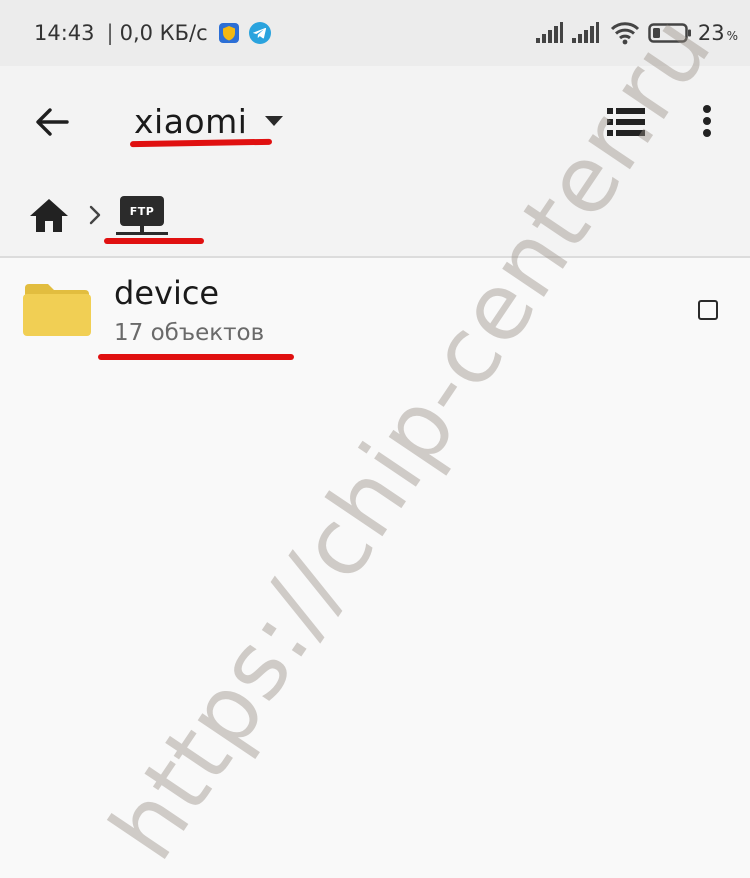  I want to click on chevron-right-icon, so click(95, 215).